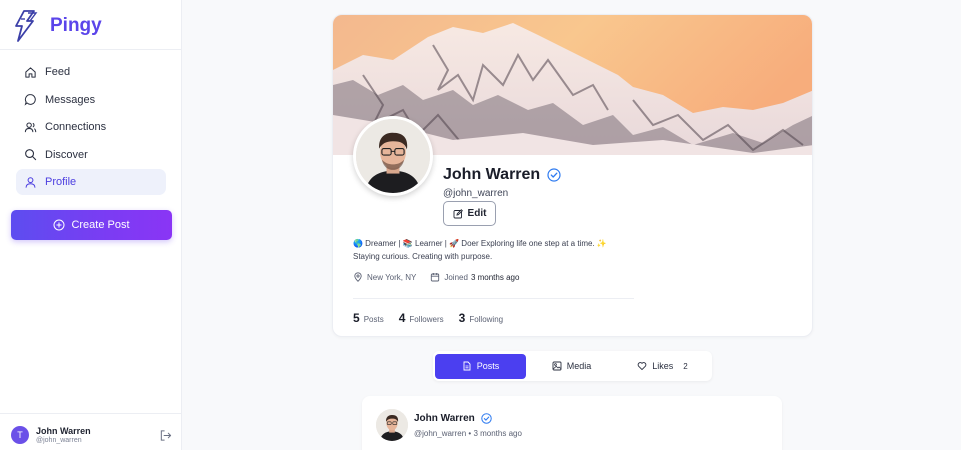 Image resolution: width=961 pixels, height=450 pixels. I want to click on app-logo: Pingy, so click(57, 26).